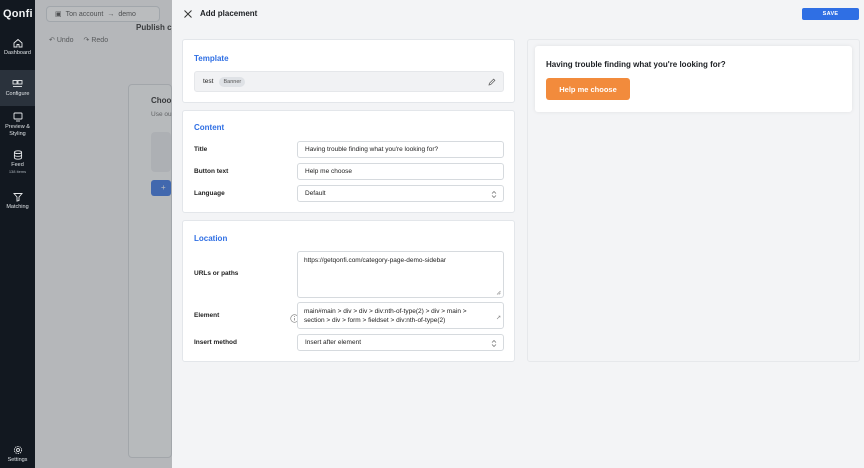 Image resolution: width=864 pixels, height=468 pixels. Describe the element at coordinates (315, 193) in the screenshot. I see `language-value: Default` at that location.